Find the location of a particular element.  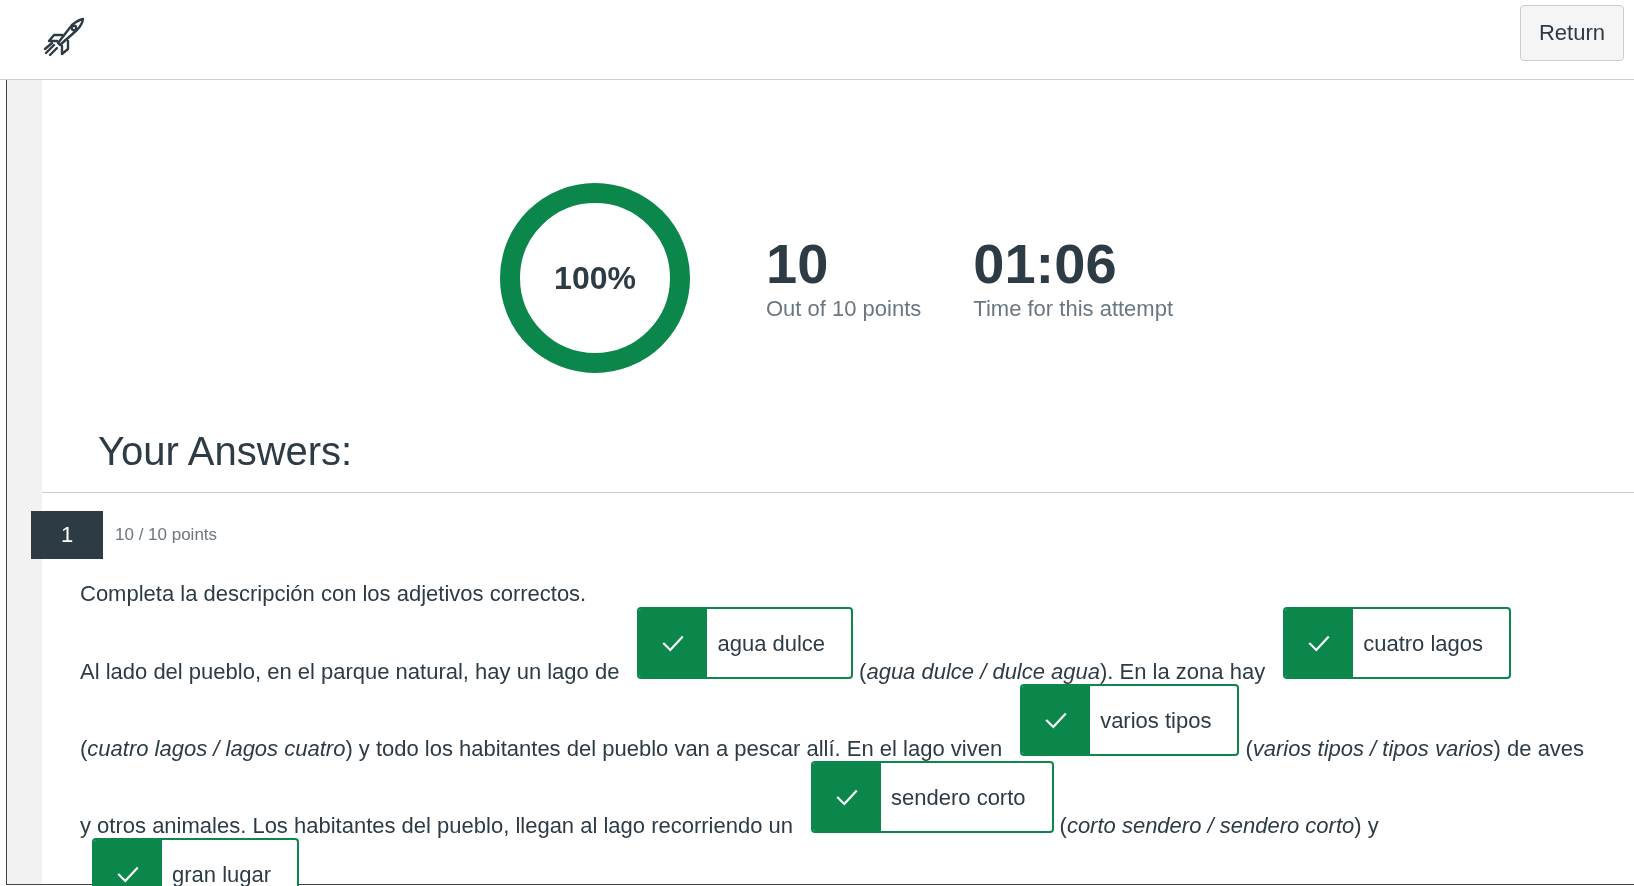

passage-text: (cuatro lagos / lagos cuatro) y todo los habitantes del pueblo van a pescar allí. En el lago viven is located at coordinates (541, 749).